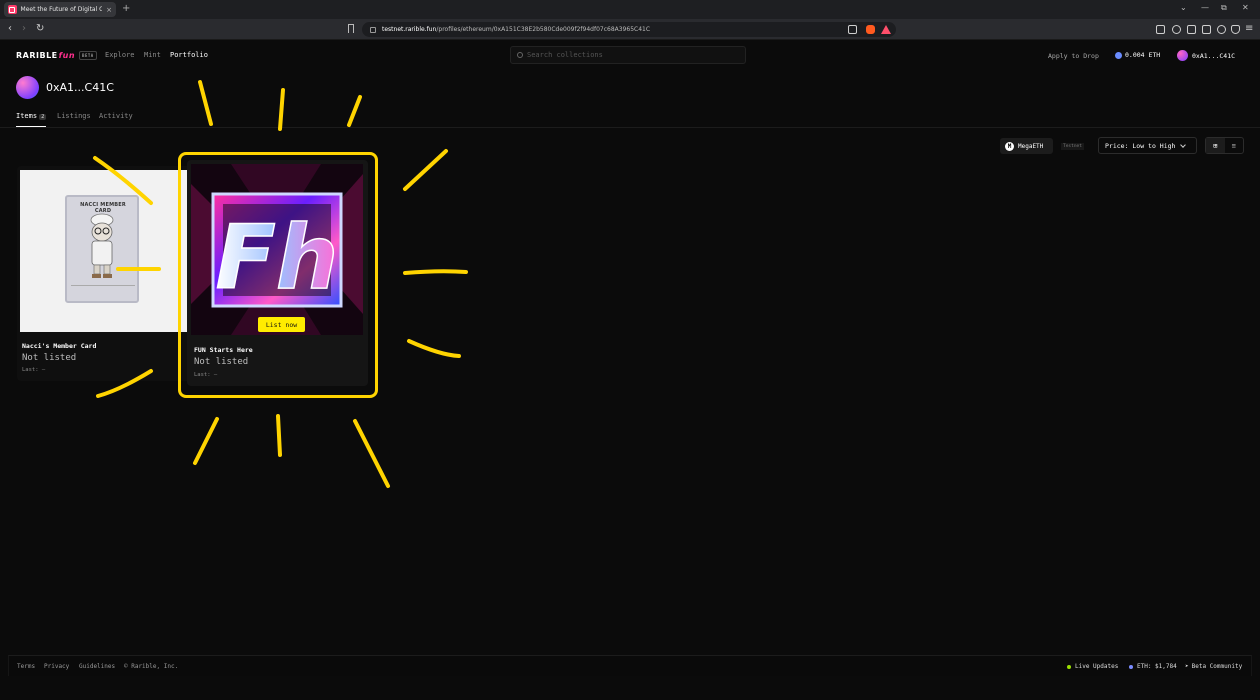 Image resolution: width=1260 pixels, height=700 pixels. Describe the element at coordinates (1157, 666) in the screenshot. I see `eth-price-label: ETH: $1,784` at that location.